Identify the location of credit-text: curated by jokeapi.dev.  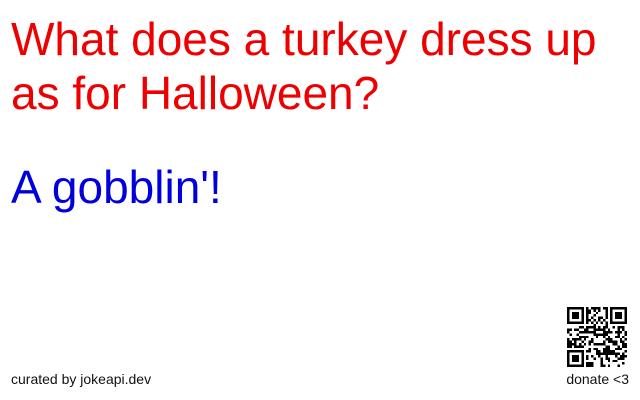
(81, 379).